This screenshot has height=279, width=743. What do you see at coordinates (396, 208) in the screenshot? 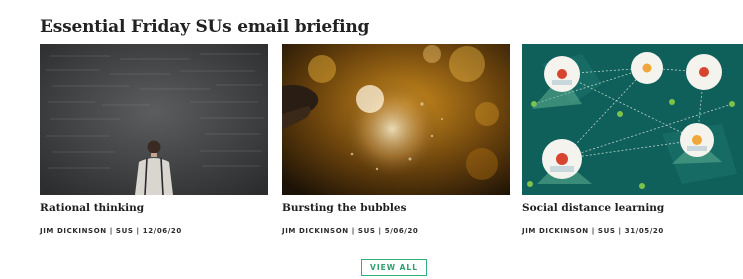
I see `article-title: Bursting the bubbles` at bounding box center [396, 208].